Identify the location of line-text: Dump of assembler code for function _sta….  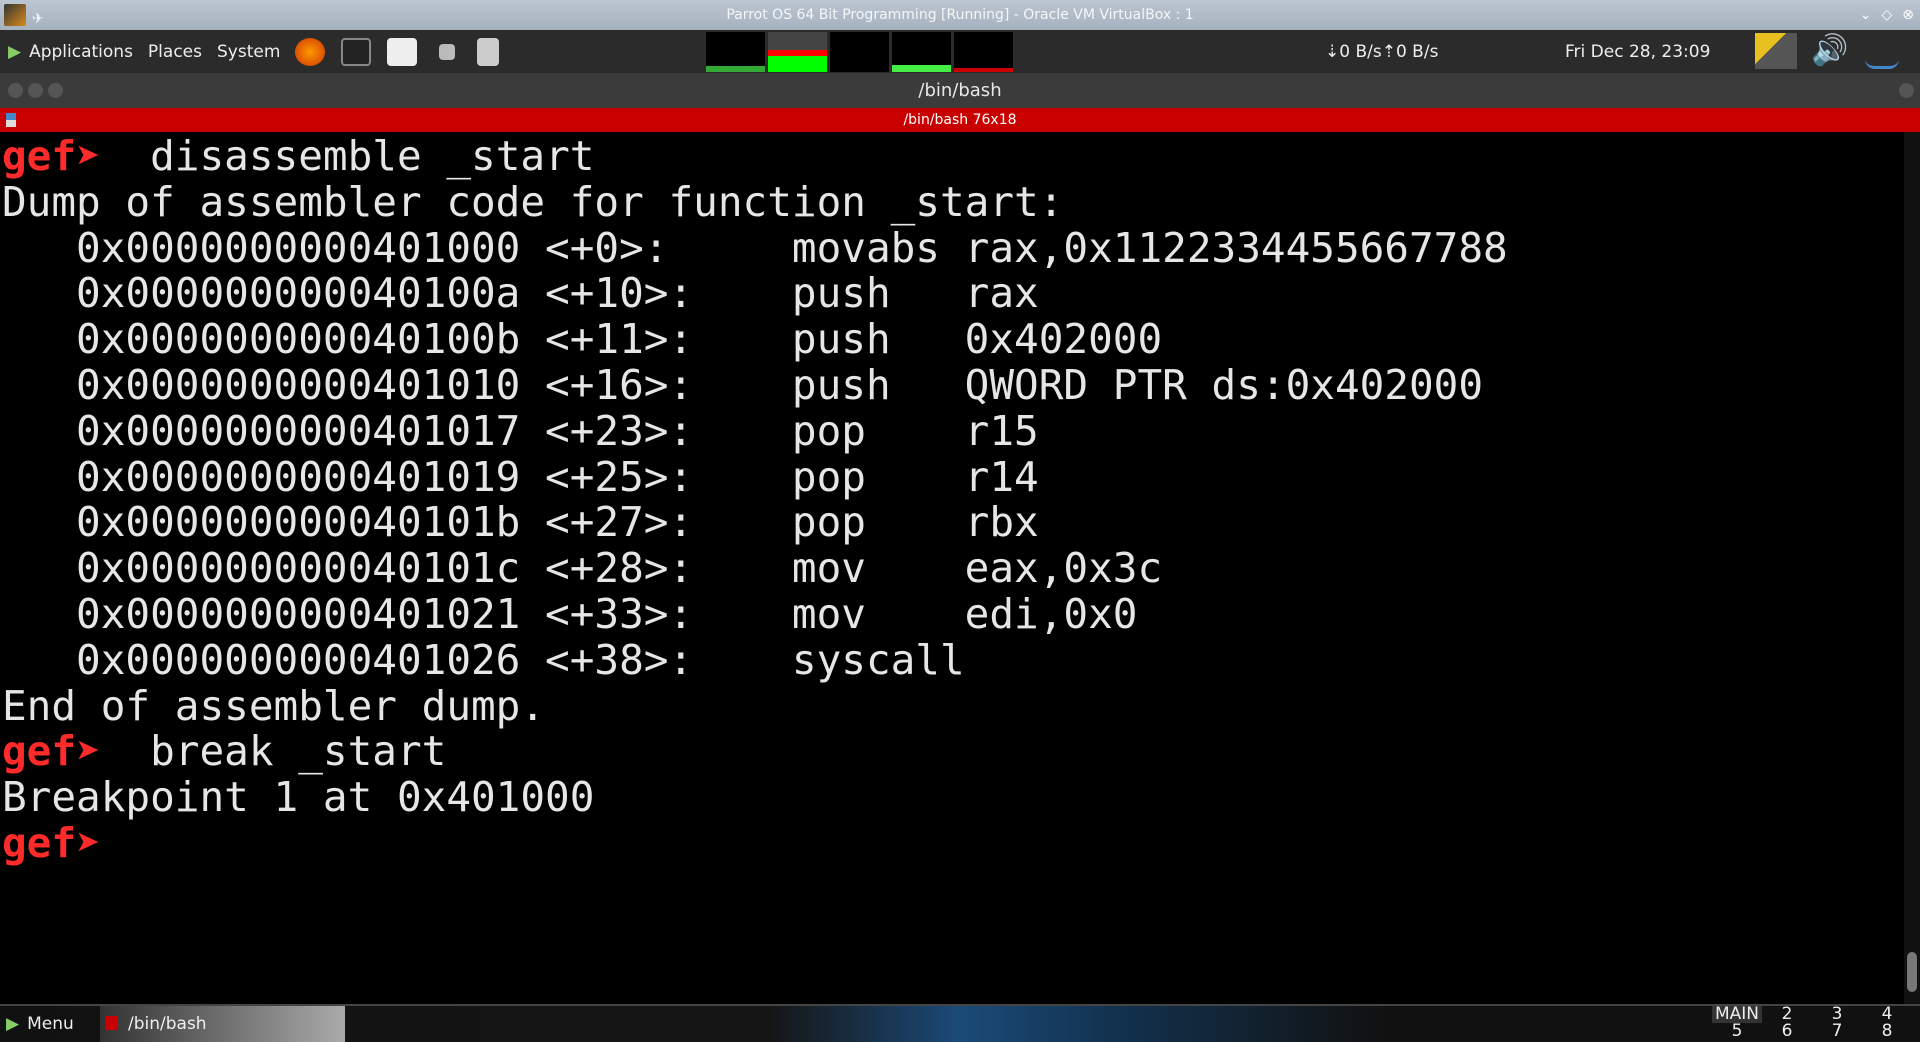
(533, 201).